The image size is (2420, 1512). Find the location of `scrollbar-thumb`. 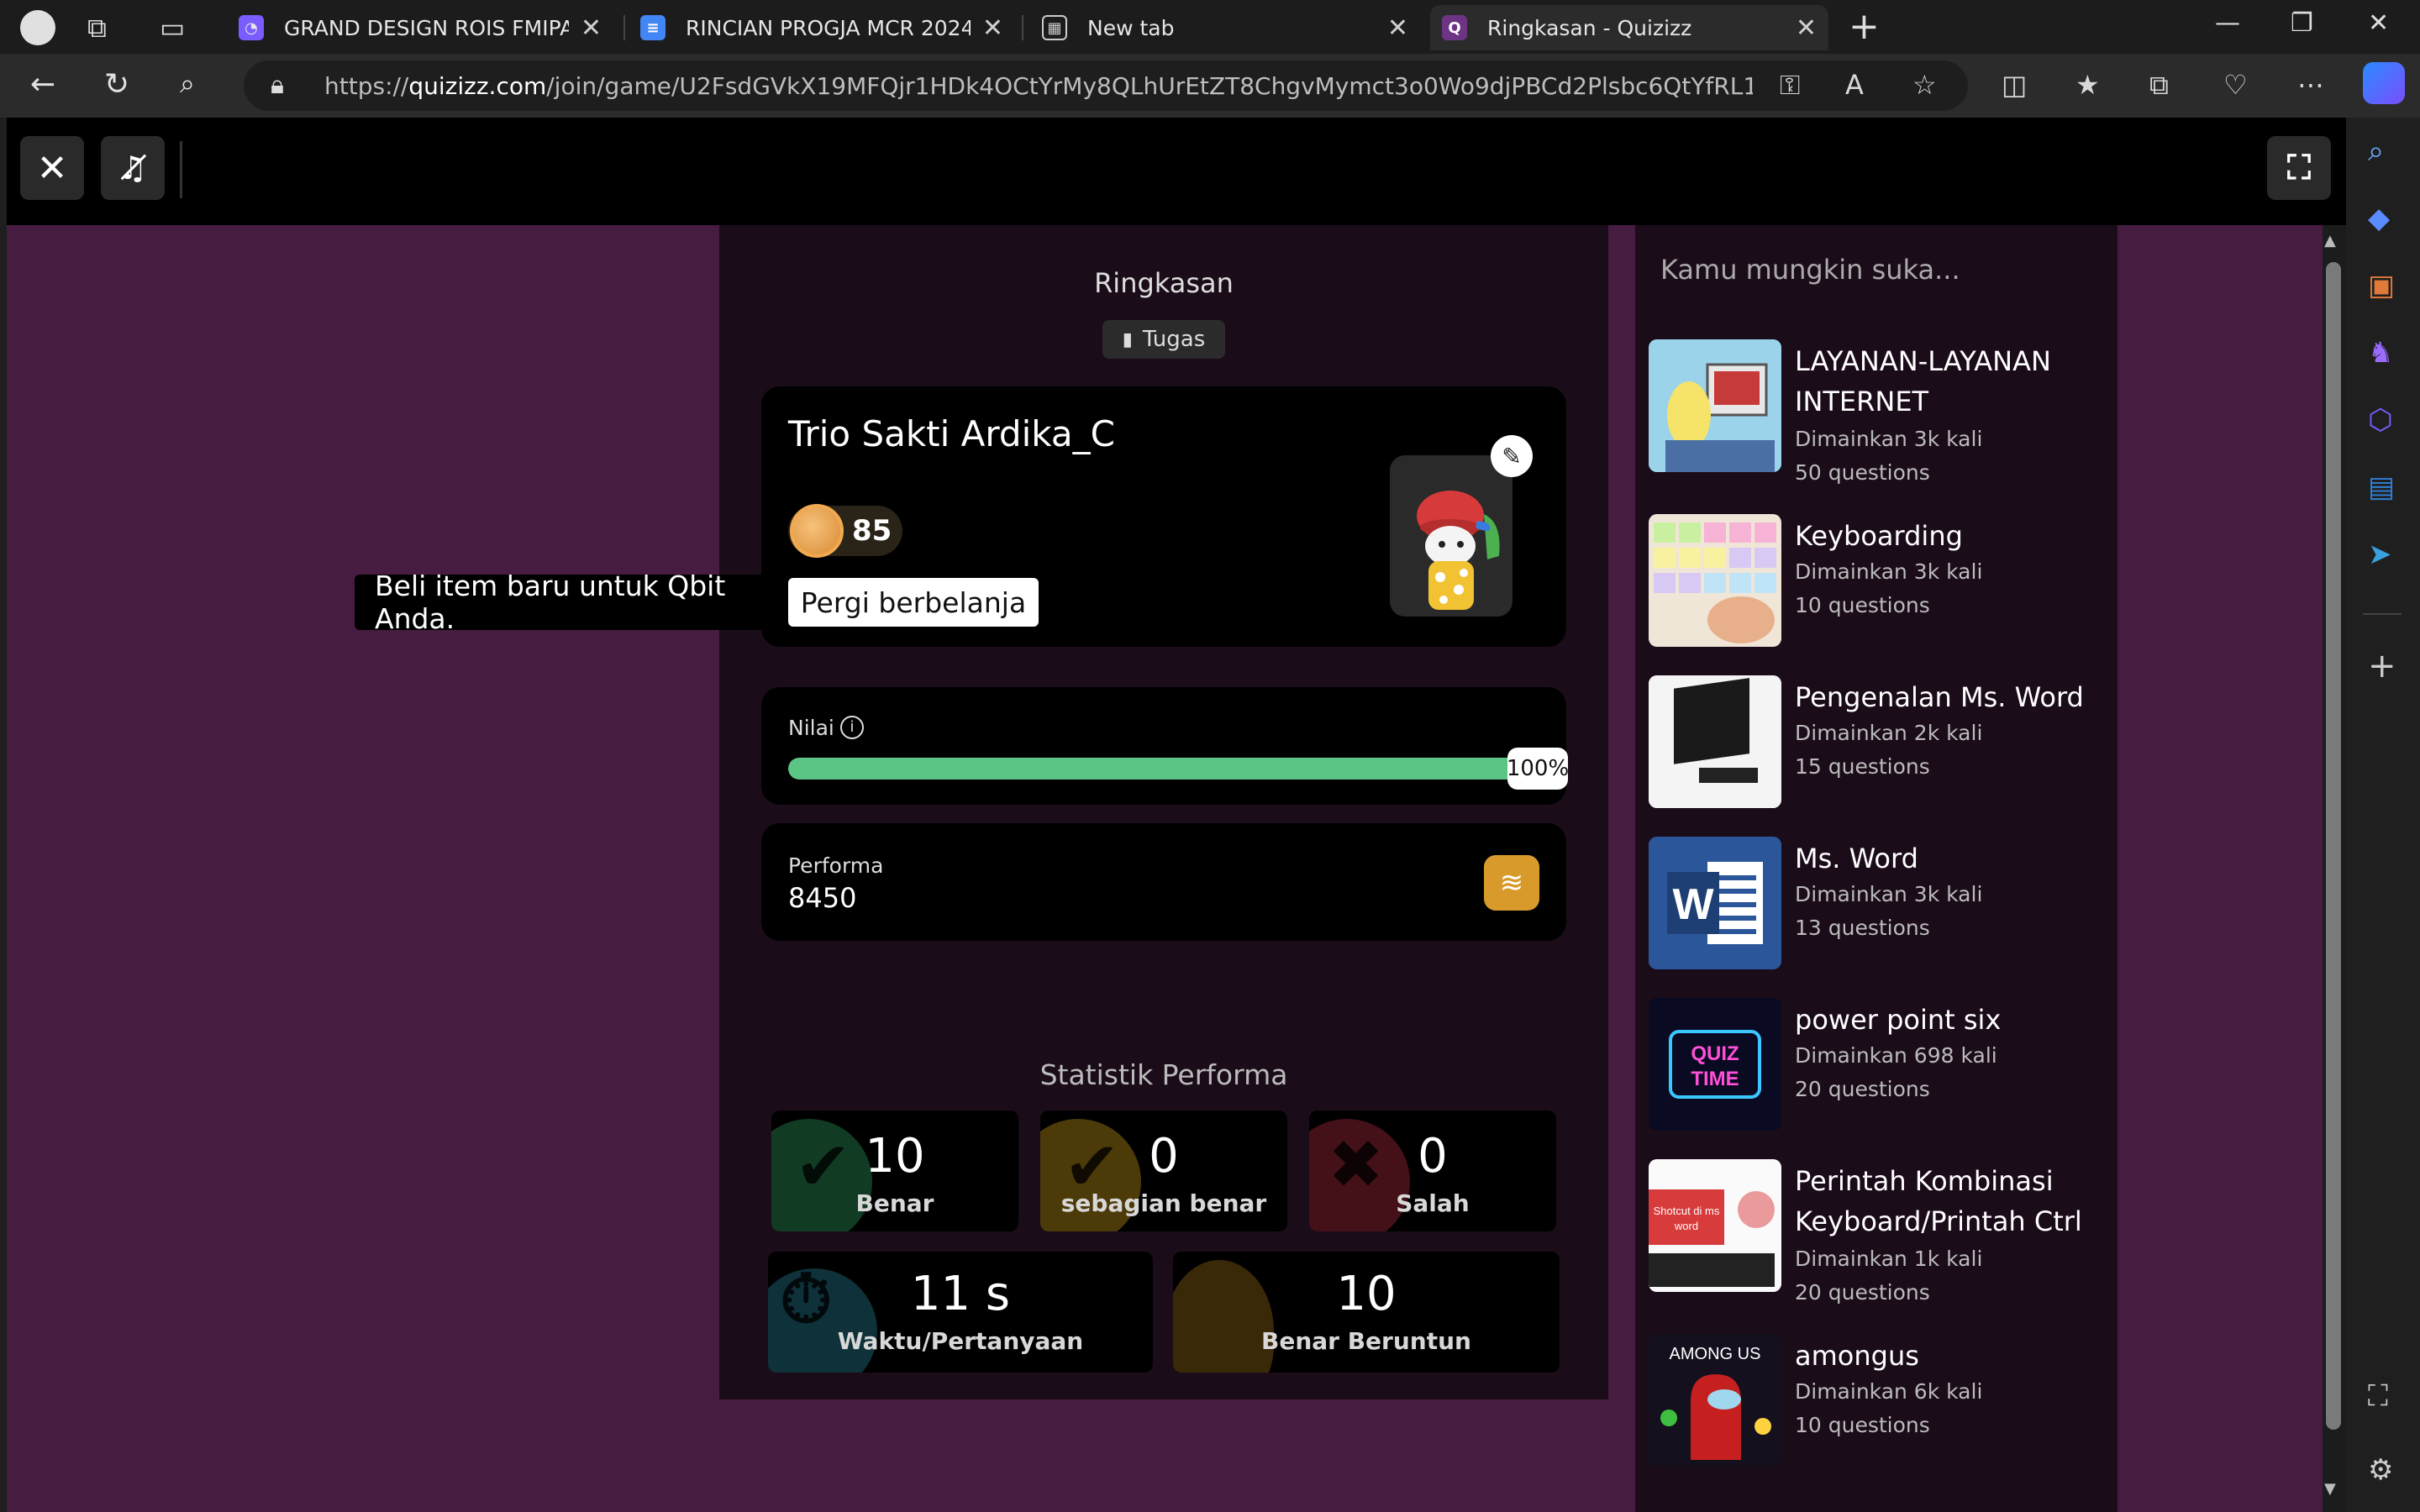

scrollbar-thumb is located at coordinates (2333, 846).